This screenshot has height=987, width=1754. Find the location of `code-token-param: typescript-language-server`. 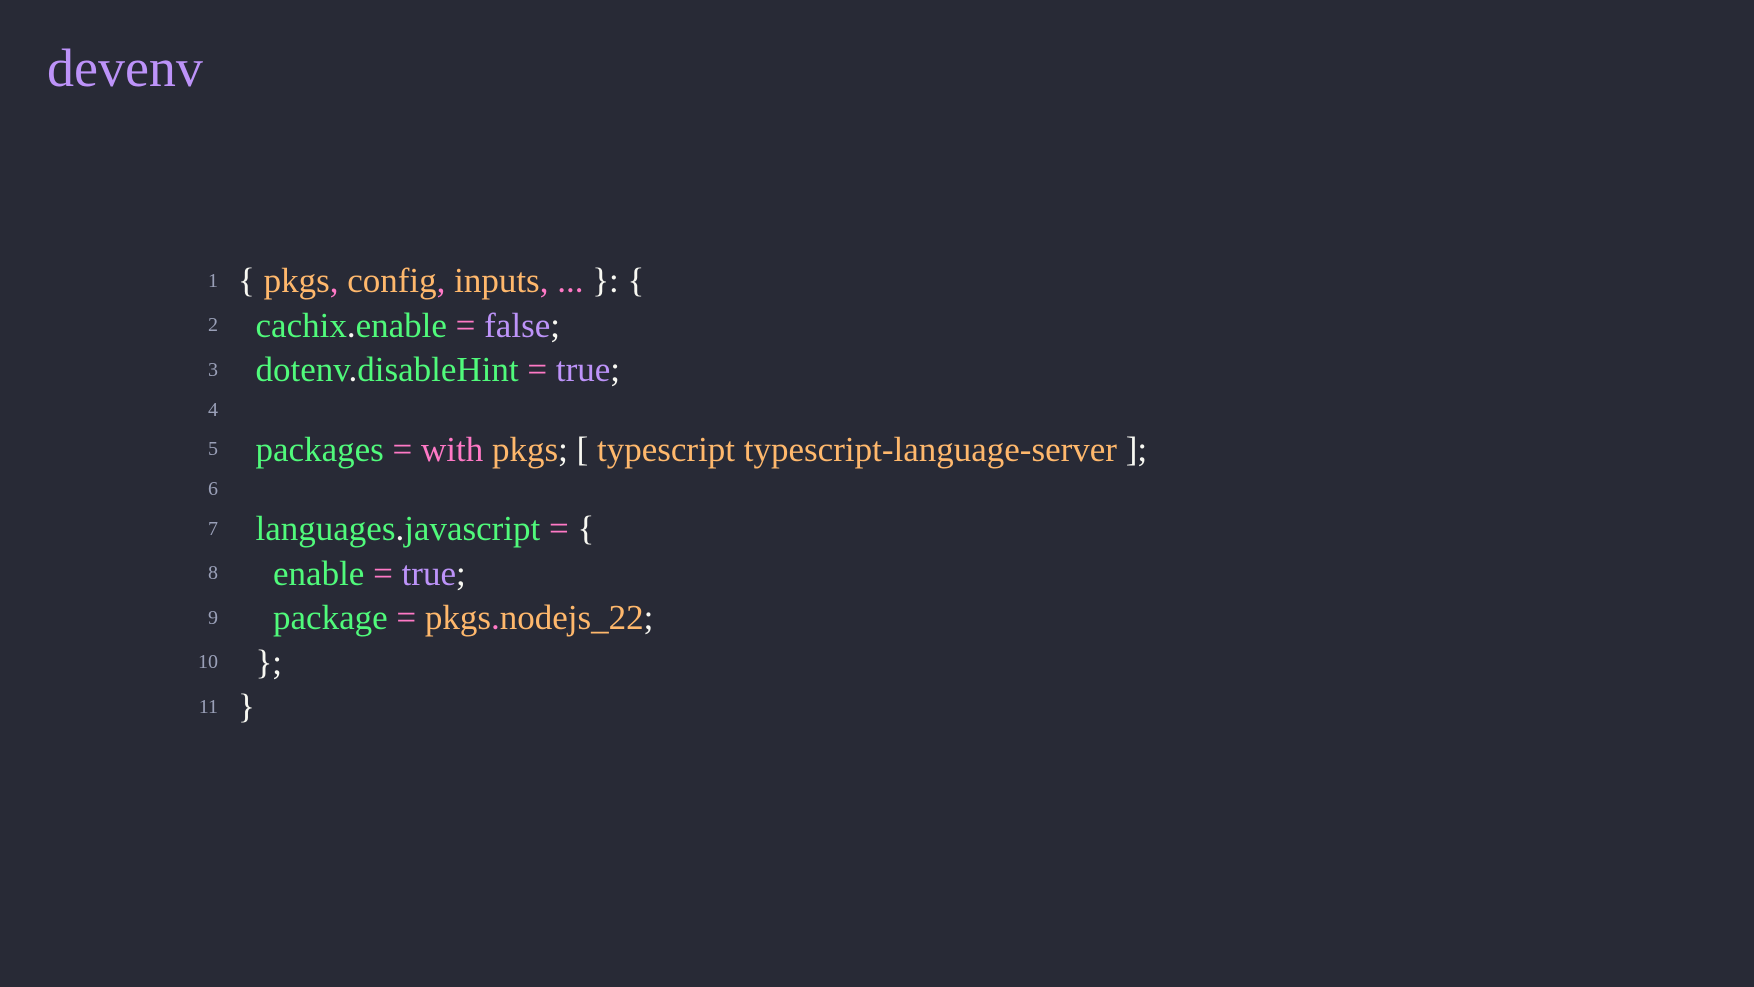

code-token-param: typescript-language-server is located at coordinates (930, 449).